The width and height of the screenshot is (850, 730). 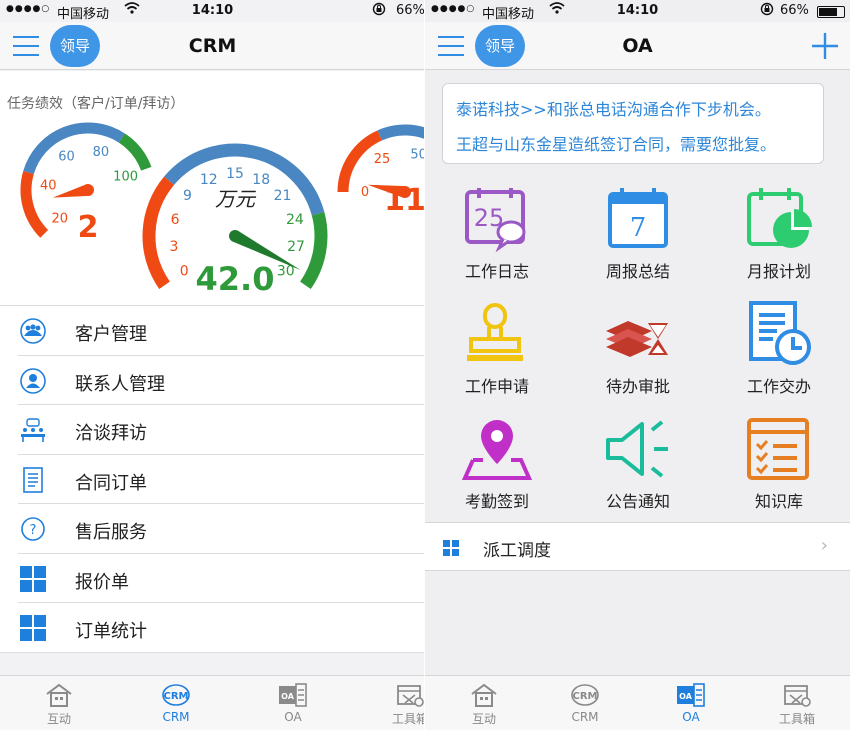 What do you see at coordinates (158, 233) in the screenshot?
I see `gauge-red-band` at bounding box center [158, 233].